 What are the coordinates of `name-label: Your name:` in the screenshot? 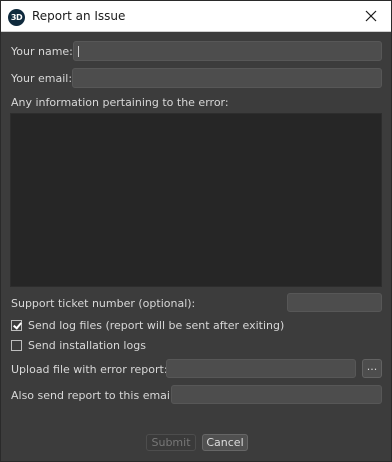 It's located at (42, 51).